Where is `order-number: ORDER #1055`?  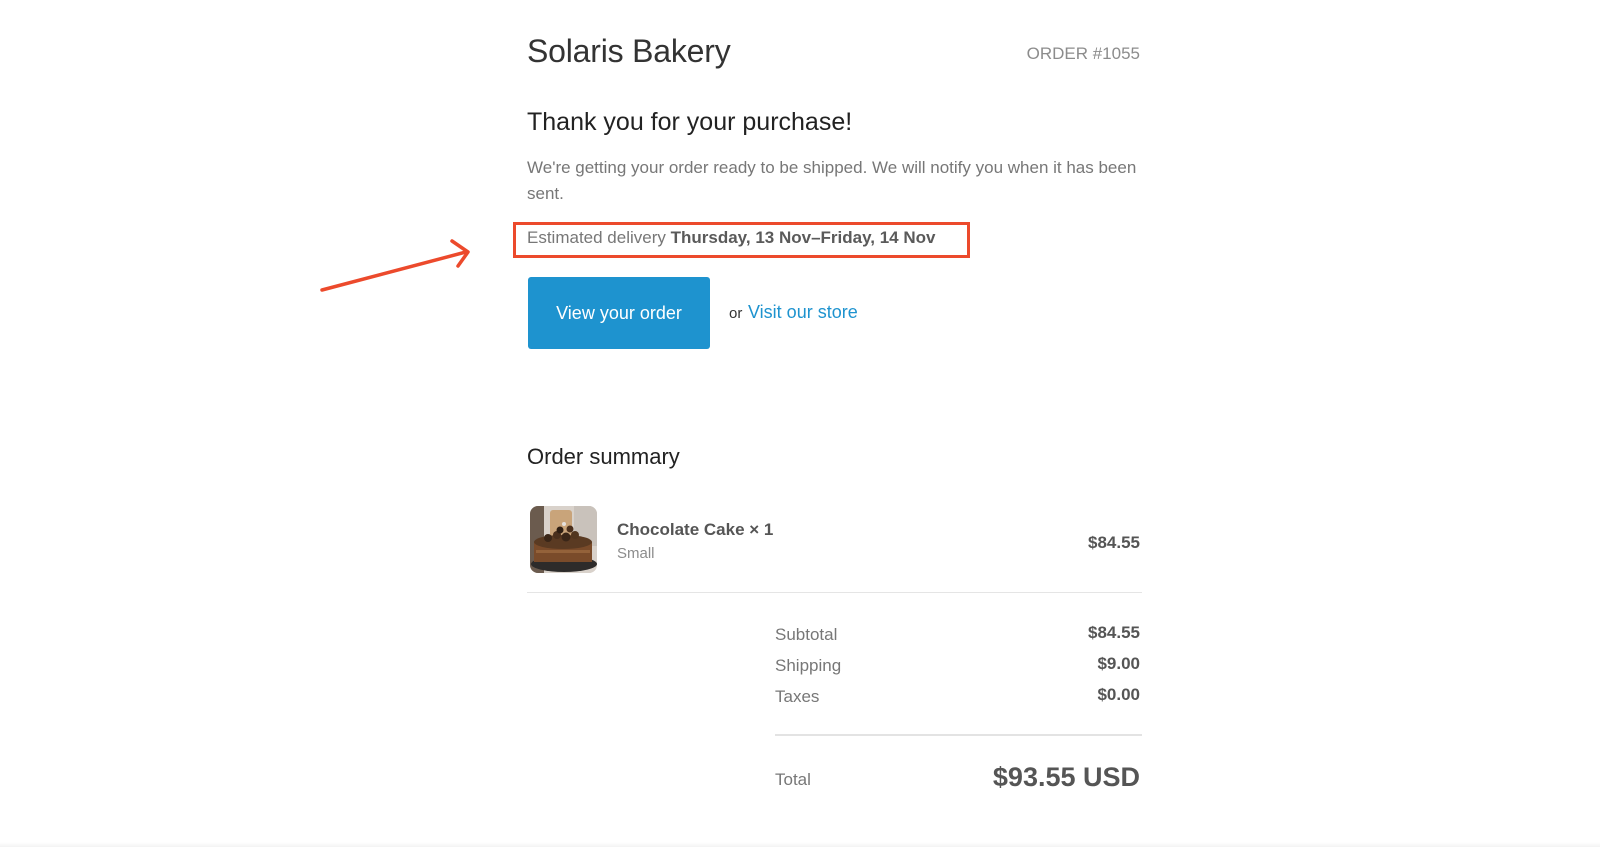 order-number: ORDER #1055 is located at coordinates (1083, 53).